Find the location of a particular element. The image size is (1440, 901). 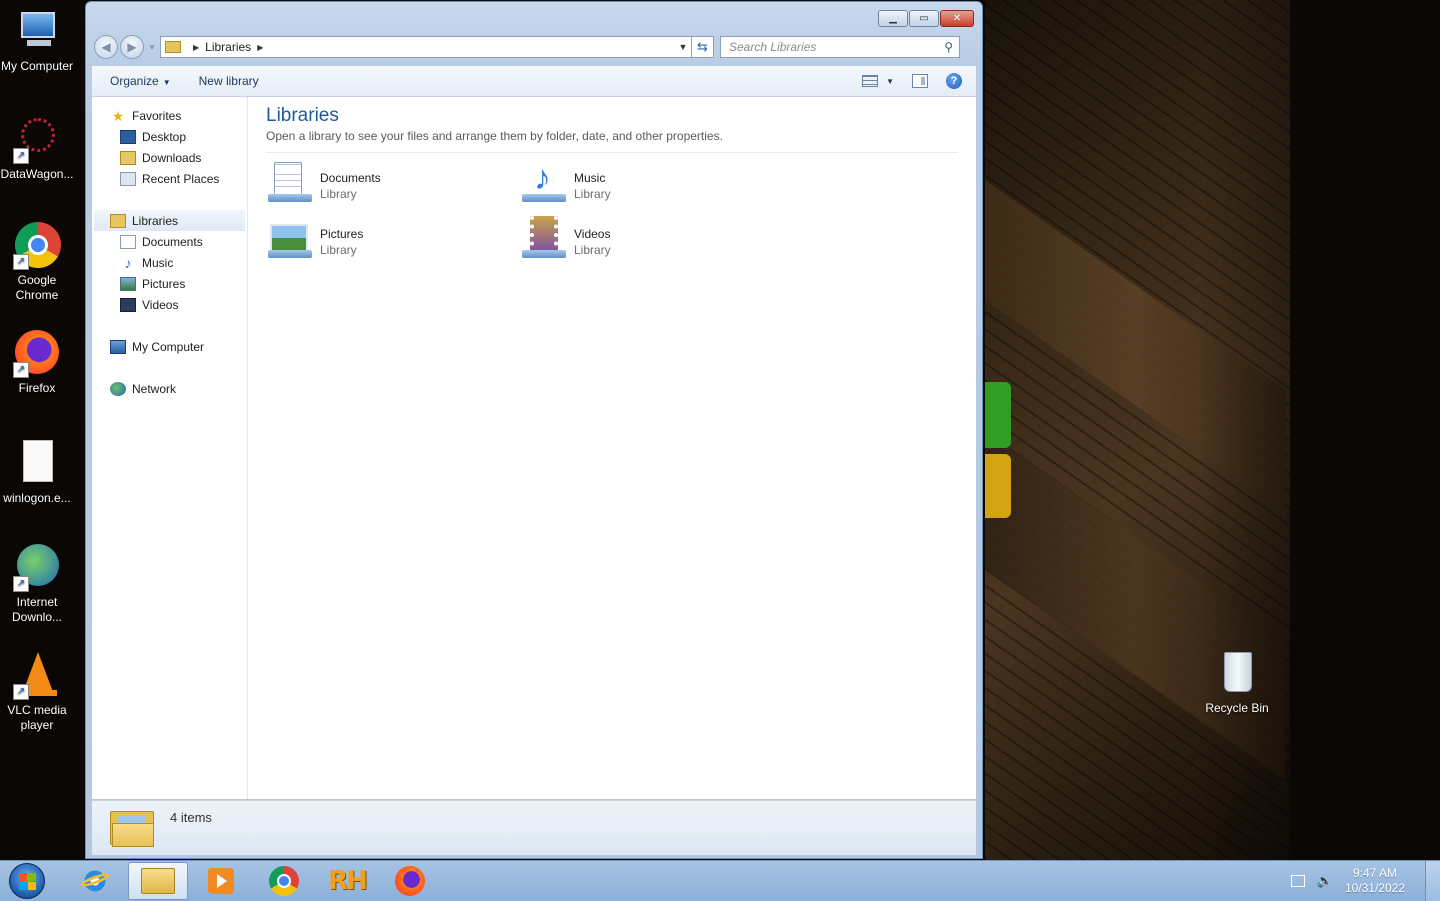

chevron-down-icon: ▼ is located at coordinates (166, 82).